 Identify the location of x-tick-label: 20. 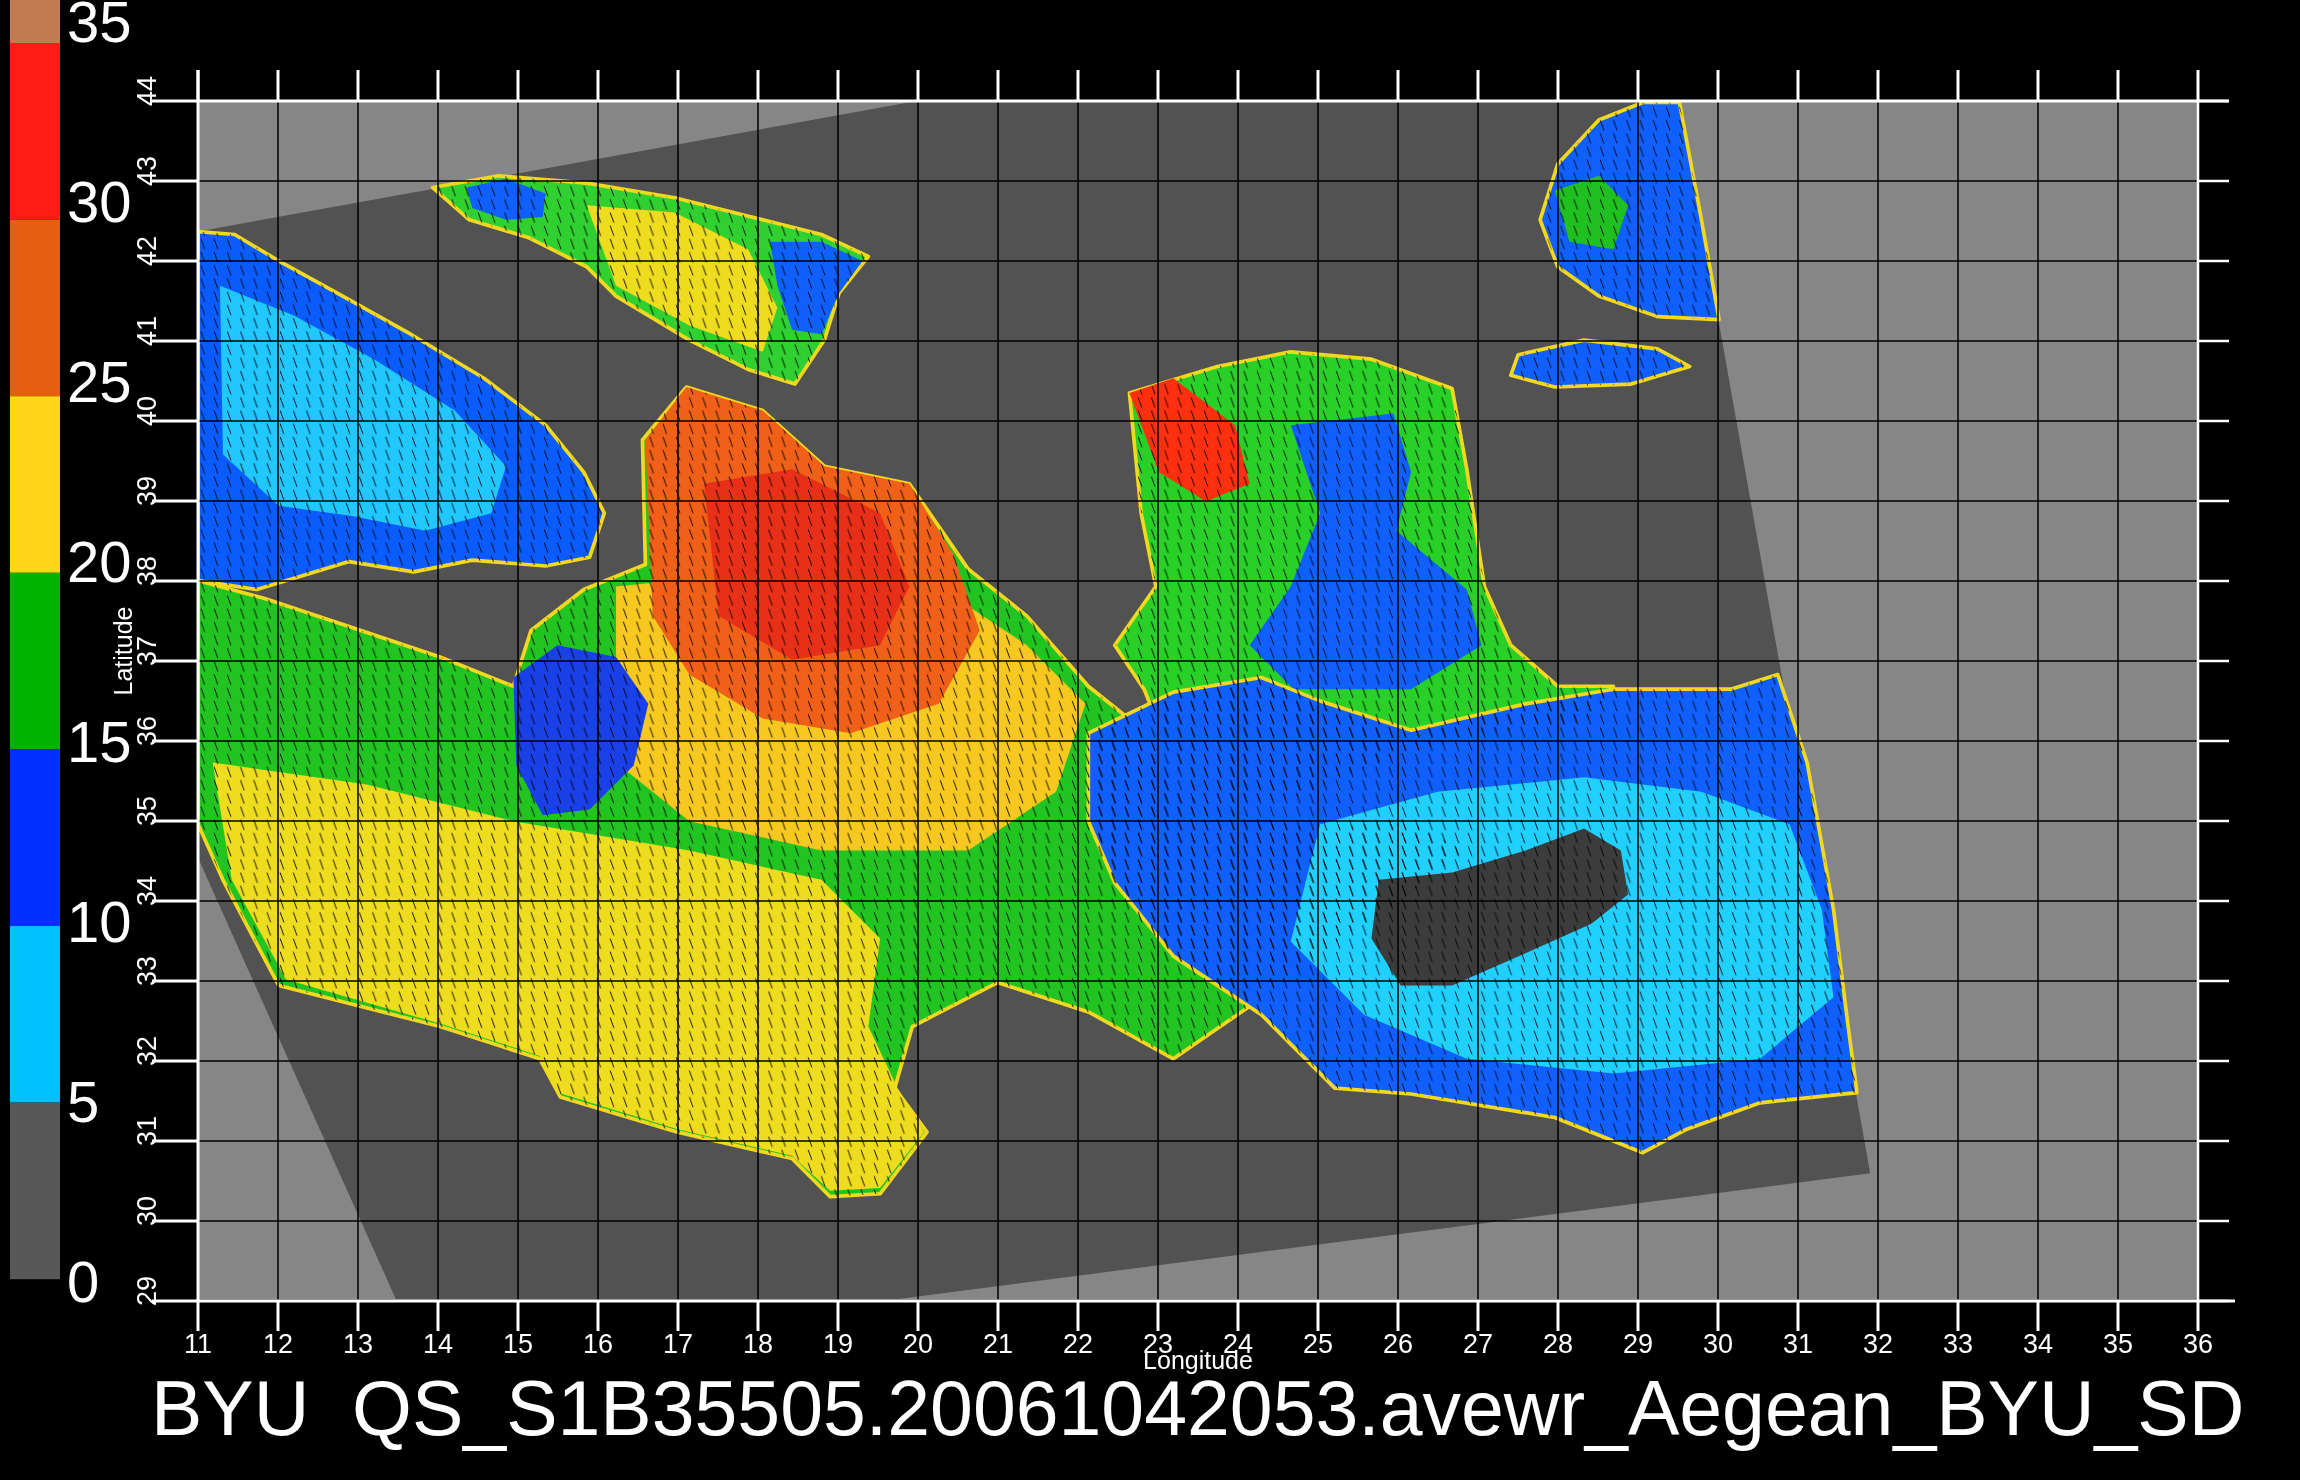
(918, 1344).